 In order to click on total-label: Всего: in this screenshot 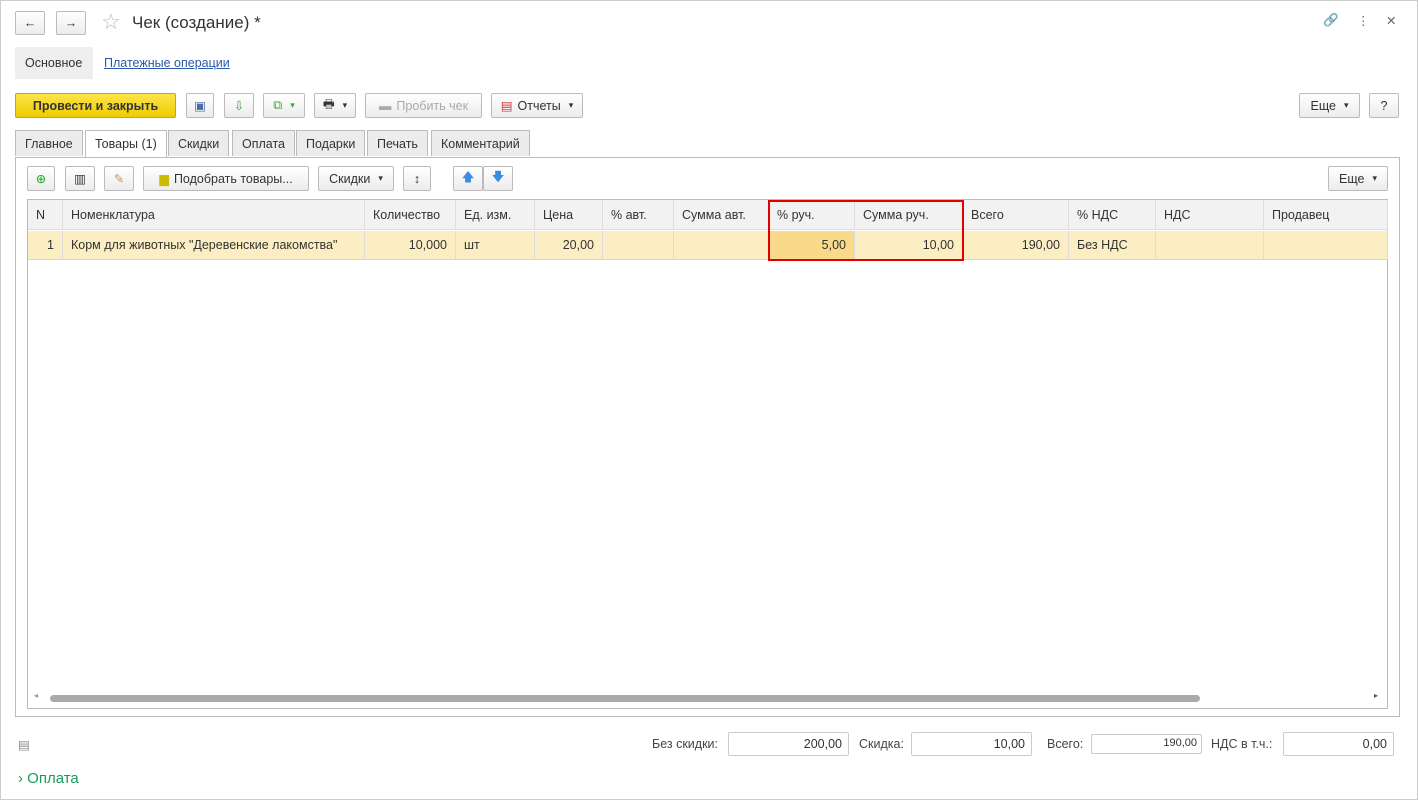, I will do `click(1065, 744)`.